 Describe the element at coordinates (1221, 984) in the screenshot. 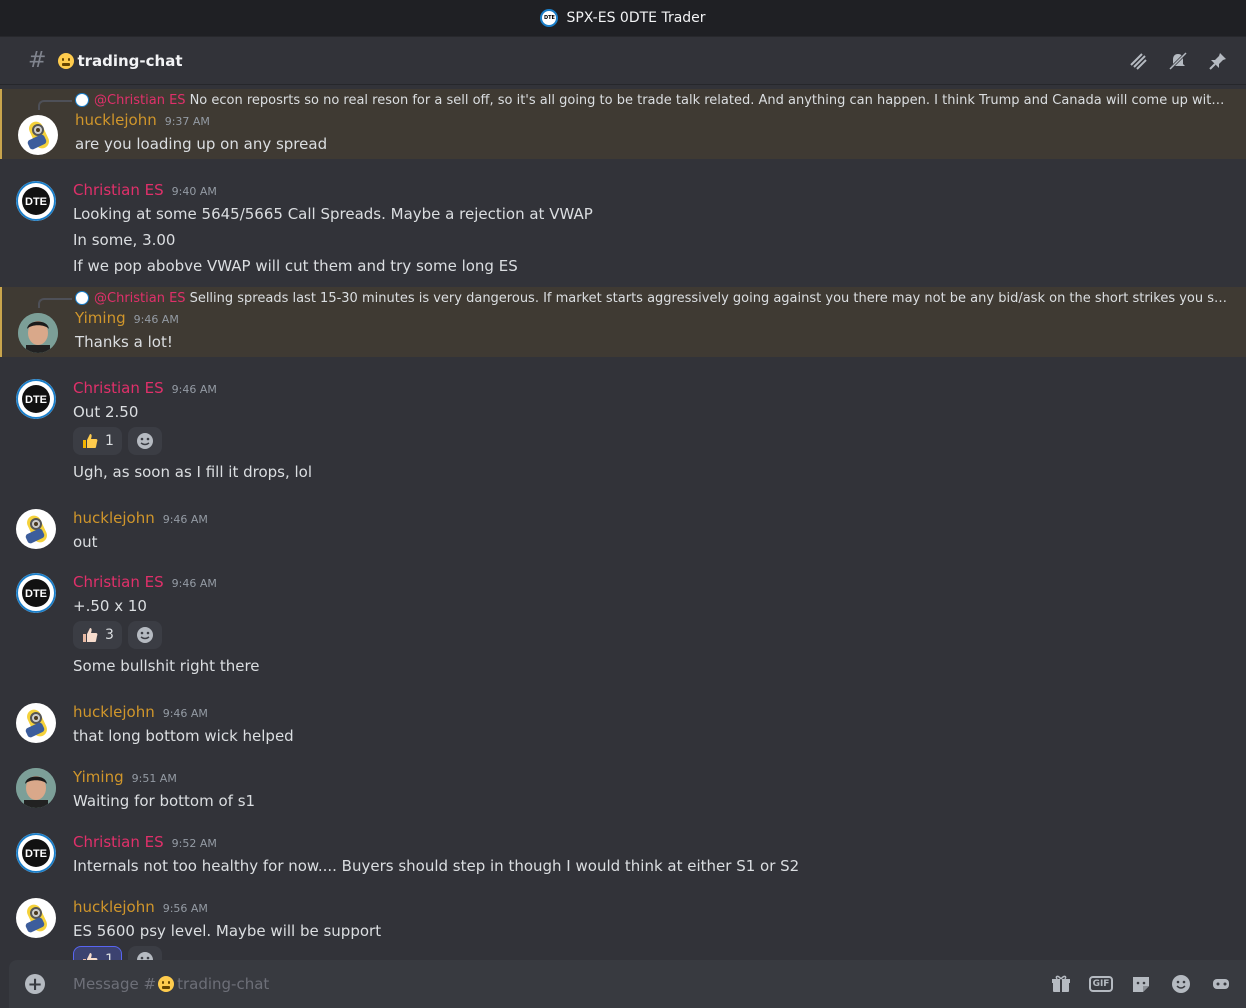

I see `apps-icon` at that location.